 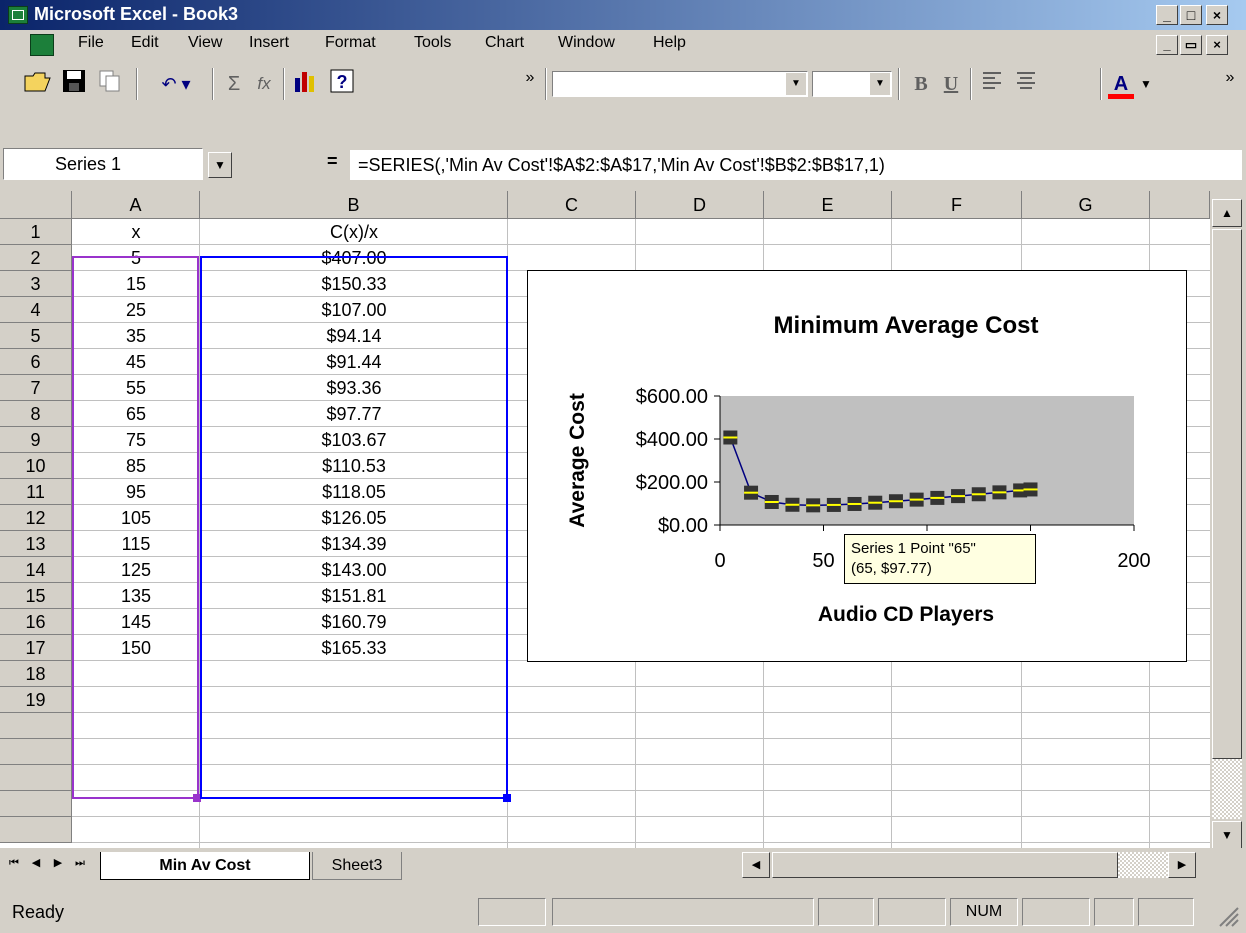 I want to click on bold-button: B, so click(x=921, y=84).